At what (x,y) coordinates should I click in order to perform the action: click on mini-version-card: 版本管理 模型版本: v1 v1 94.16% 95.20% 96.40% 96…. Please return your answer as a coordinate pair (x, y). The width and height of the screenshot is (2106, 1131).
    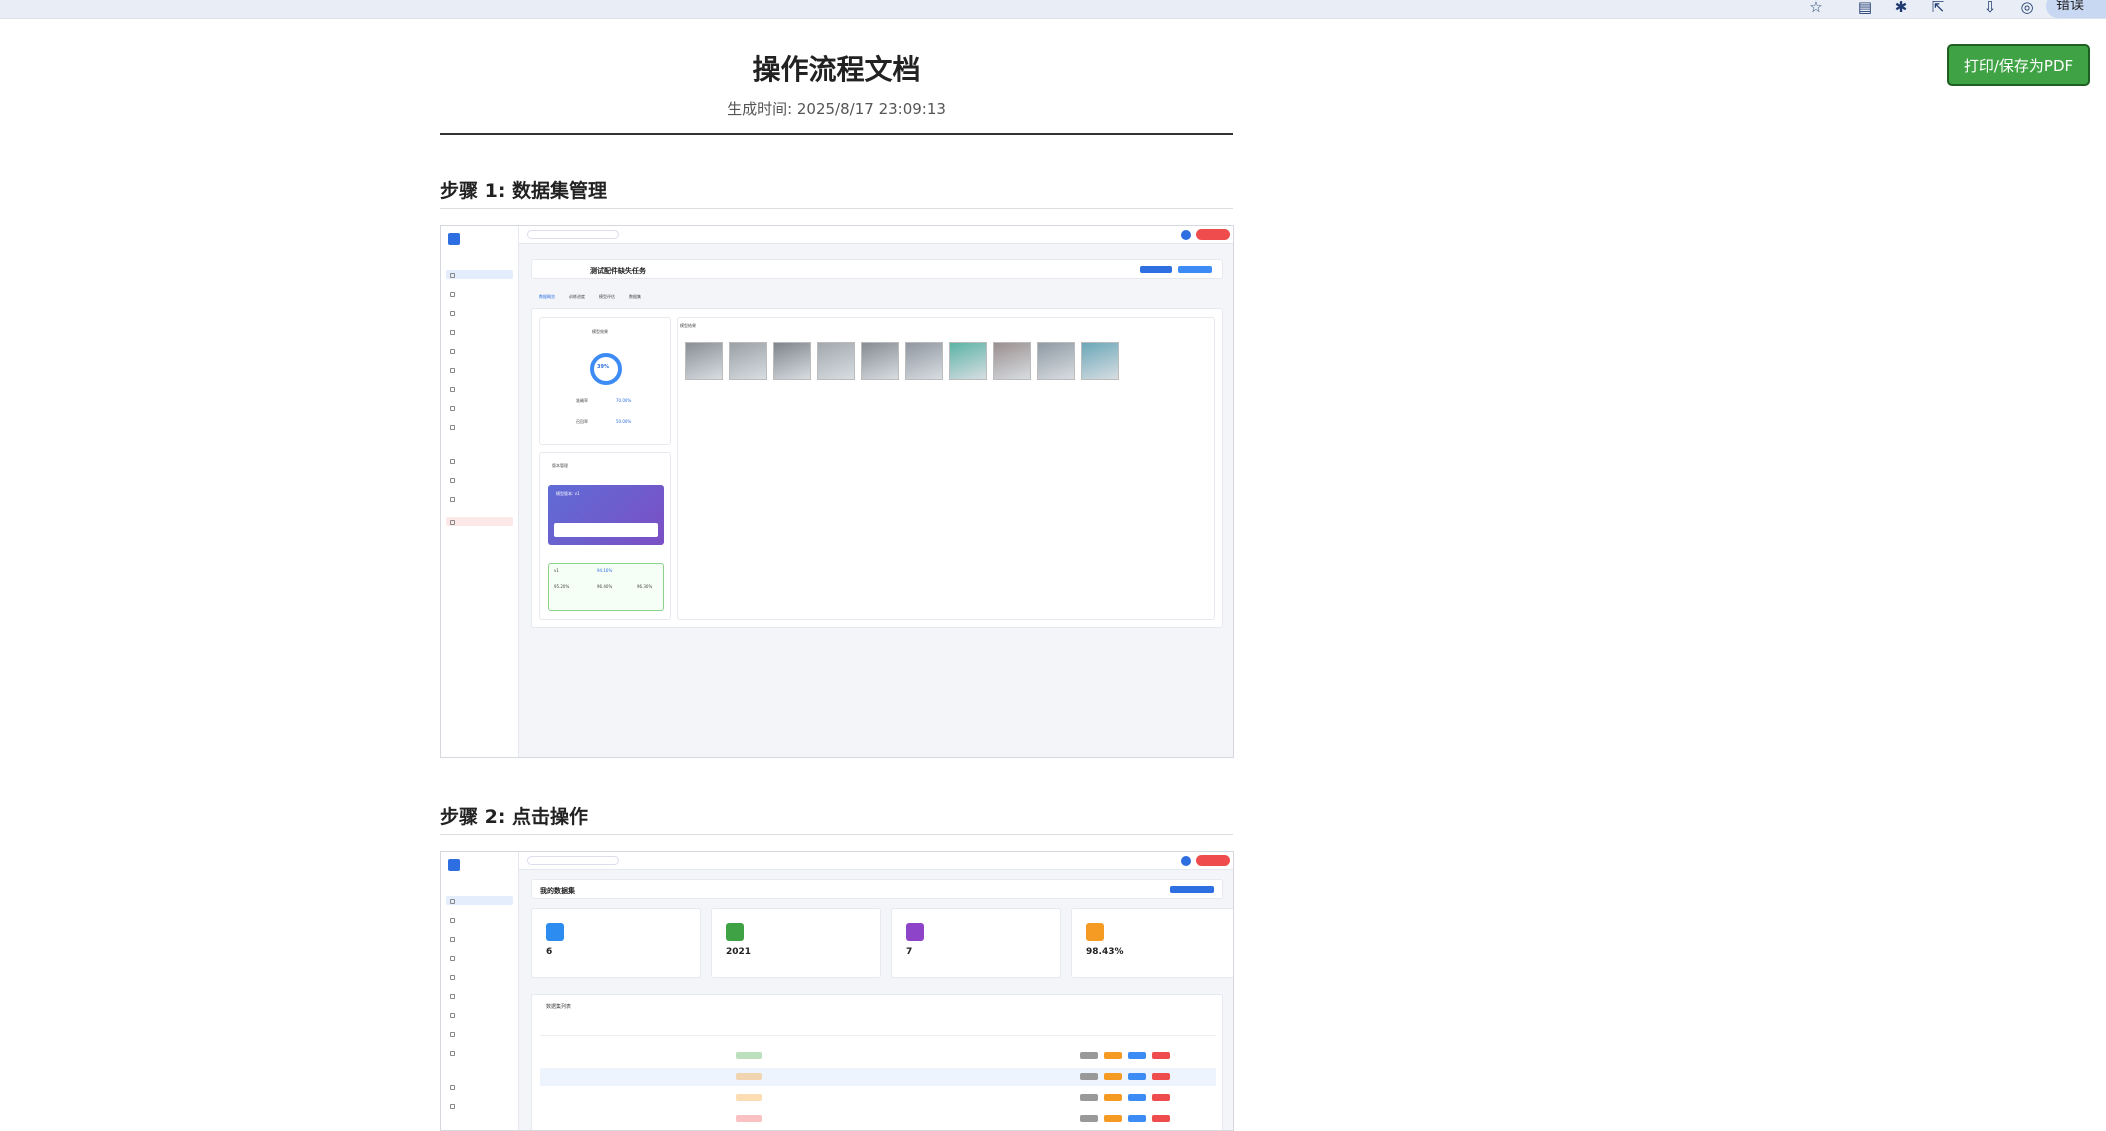
    Looking at the image, I should click on (605, 536).